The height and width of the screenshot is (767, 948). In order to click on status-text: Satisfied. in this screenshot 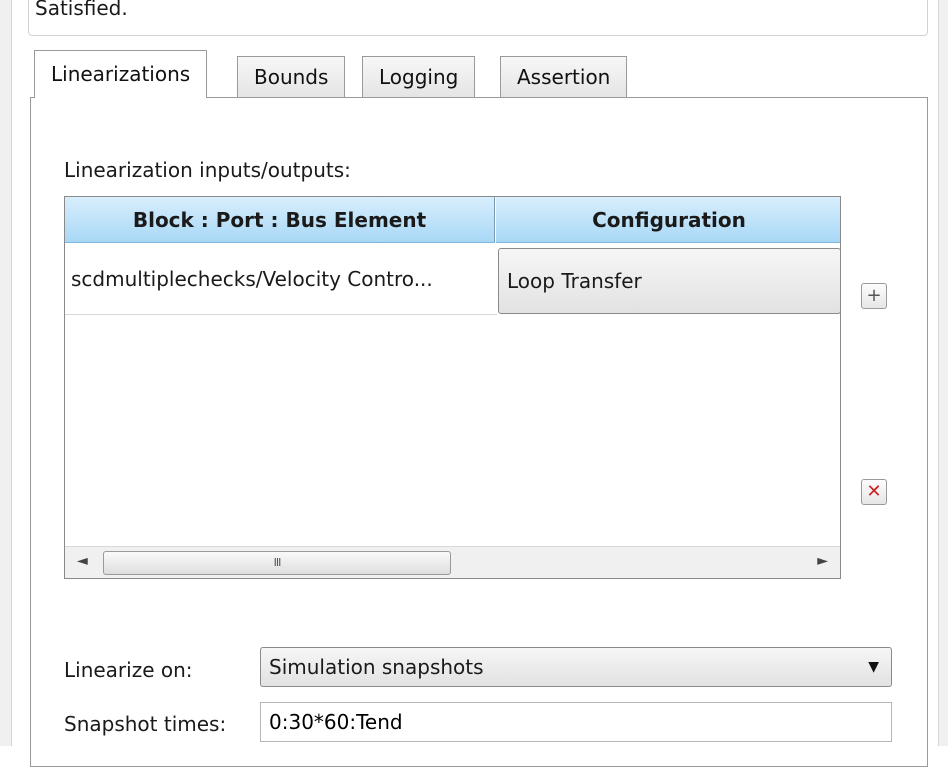, I will do `click(81, 10)`.